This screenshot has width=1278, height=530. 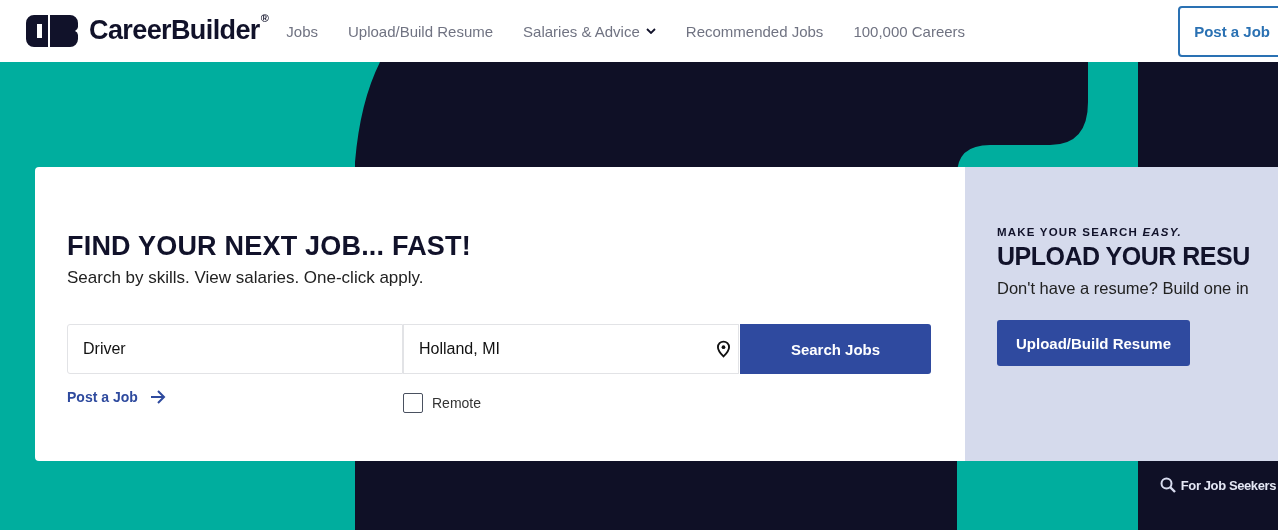 What do you see at coordinates (909, 31) in the screenshot?
I see `nav-link: 100,000 Careers` at bounding box center [909, 31].